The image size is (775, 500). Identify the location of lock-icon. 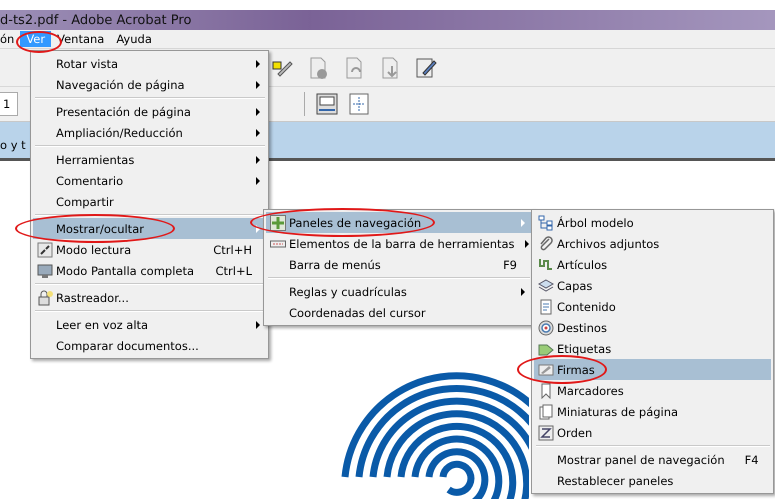
(44, 298).